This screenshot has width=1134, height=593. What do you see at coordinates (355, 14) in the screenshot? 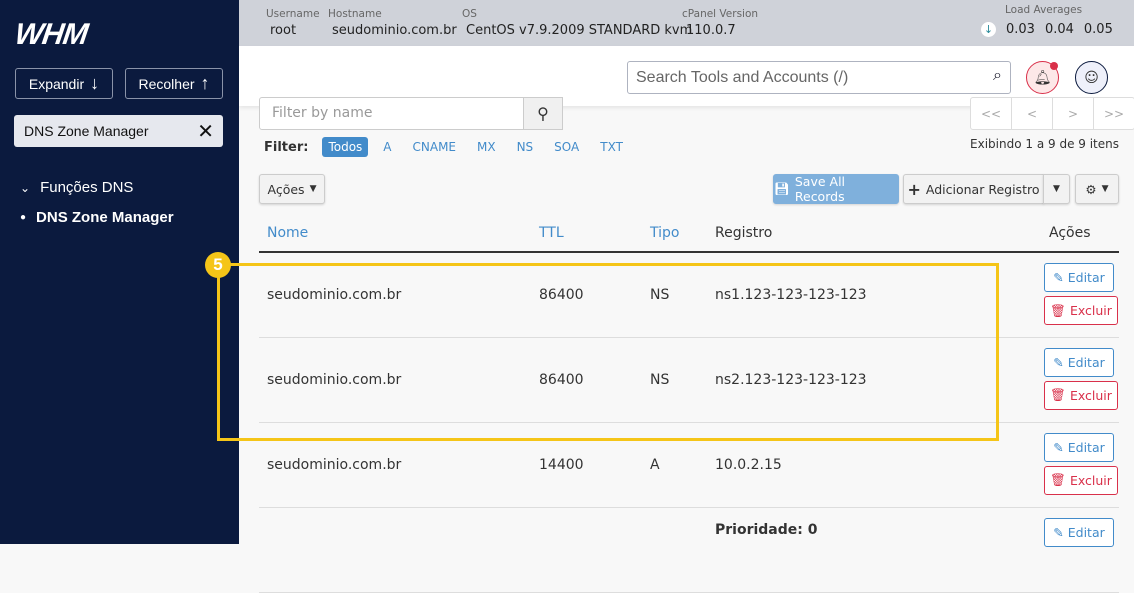
I see `hostname-label: Hostname` at bounding box center [355, 14].